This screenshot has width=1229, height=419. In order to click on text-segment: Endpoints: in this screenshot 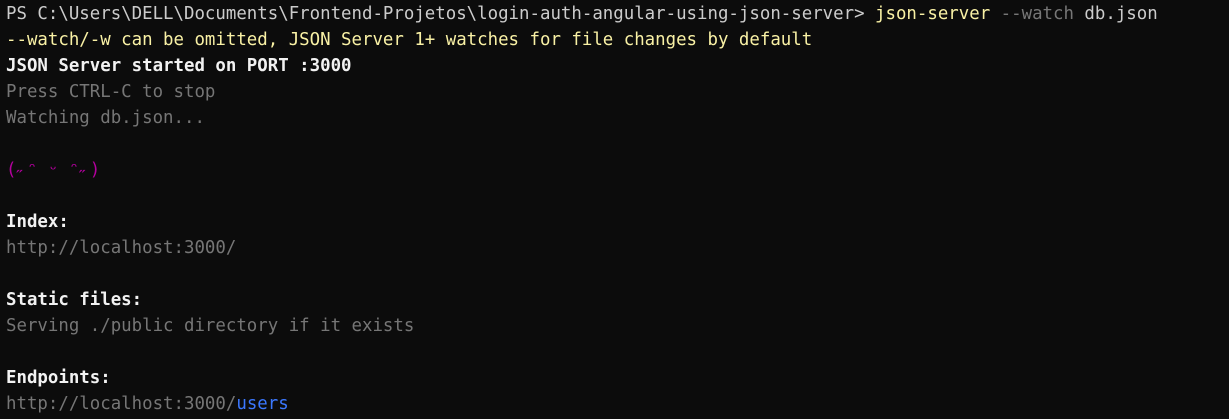, I will do `click(58, 378)`.